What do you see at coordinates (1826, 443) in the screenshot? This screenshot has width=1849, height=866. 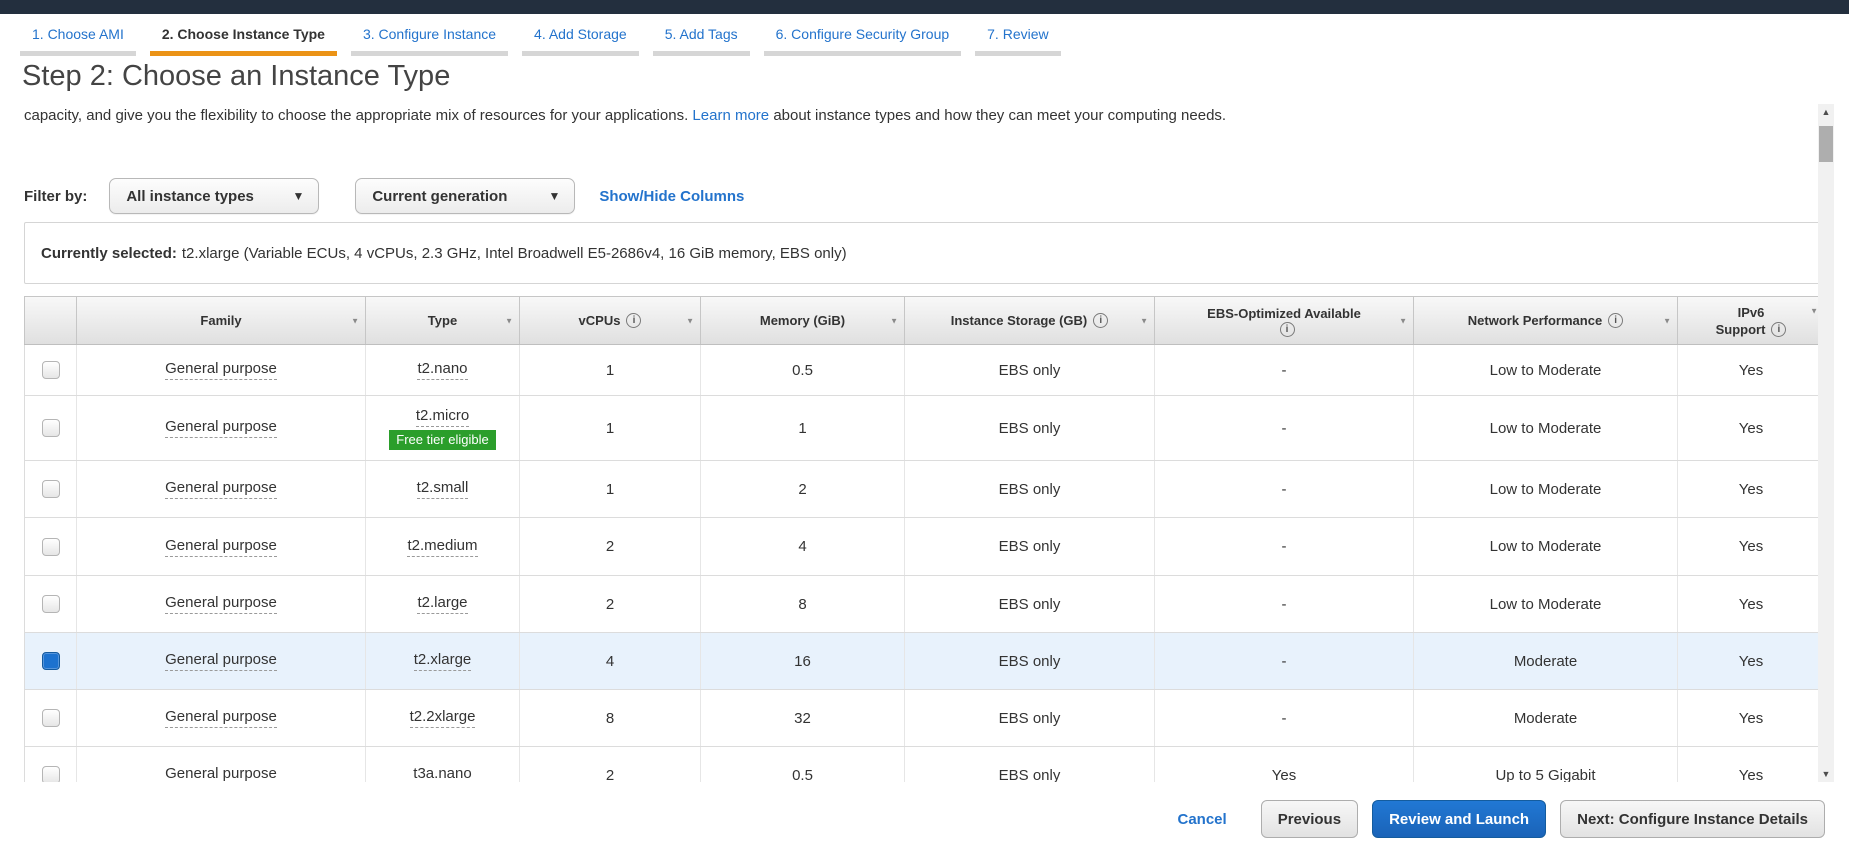 I see `vertical-scrollbar: ▲ ▼` at bounding box center [1826, 443].